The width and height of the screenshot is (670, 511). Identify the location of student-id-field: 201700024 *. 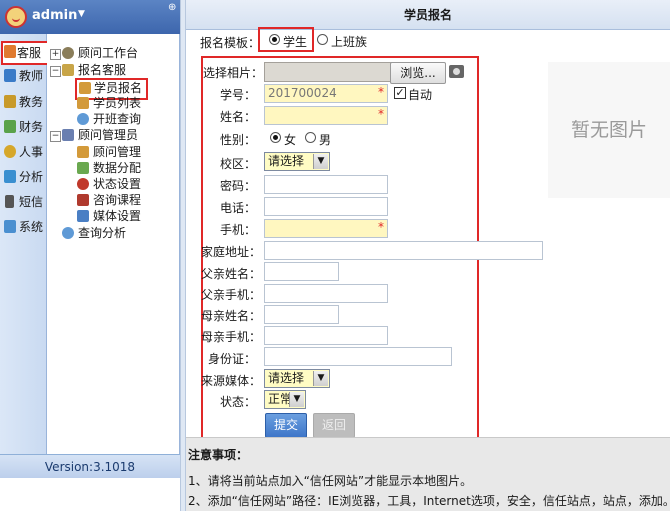
(326, 93).